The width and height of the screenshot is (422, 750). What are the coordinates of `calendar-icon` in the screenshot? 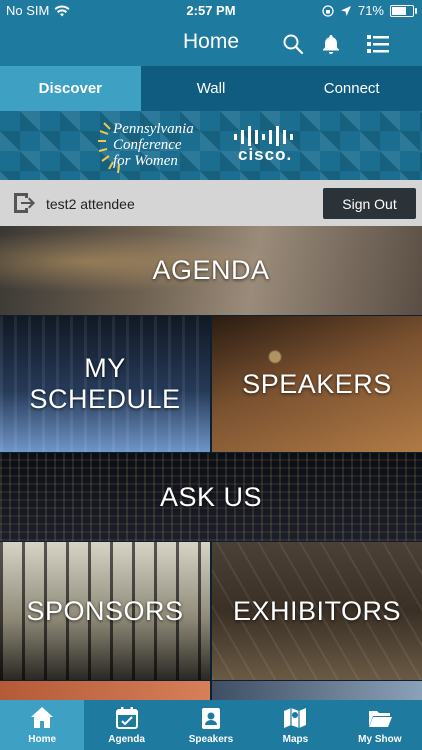 It's located at (126, 718).